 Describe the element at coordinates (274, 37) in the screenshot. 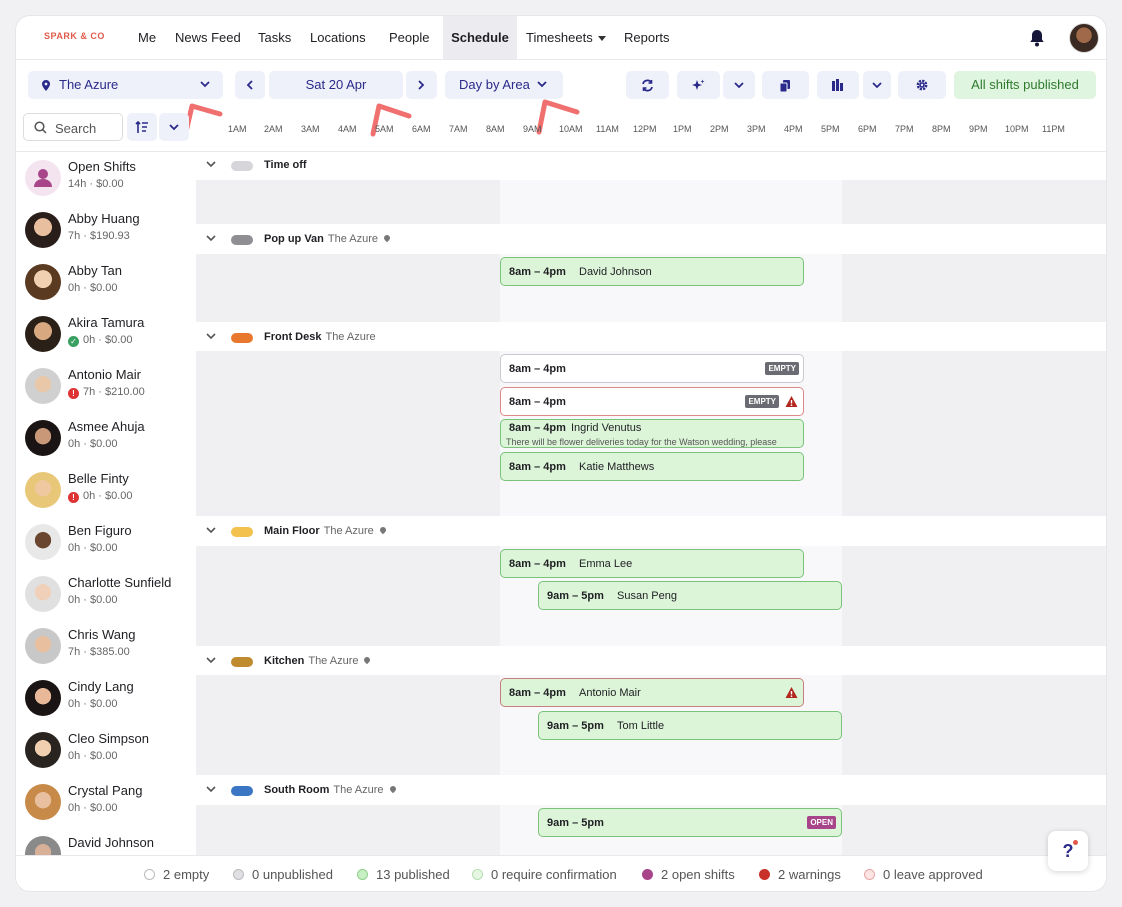

I see `nav-tasks: Tasks` at that location.